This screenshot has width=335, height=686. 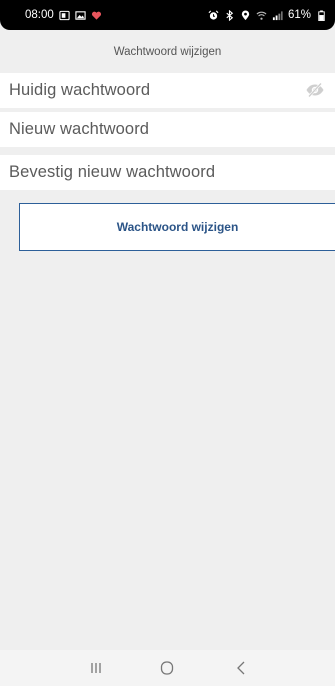 What do you see at coordinates (80, 15) in the screenshot?
I see `image-icon` at bounding box center [80, 15].